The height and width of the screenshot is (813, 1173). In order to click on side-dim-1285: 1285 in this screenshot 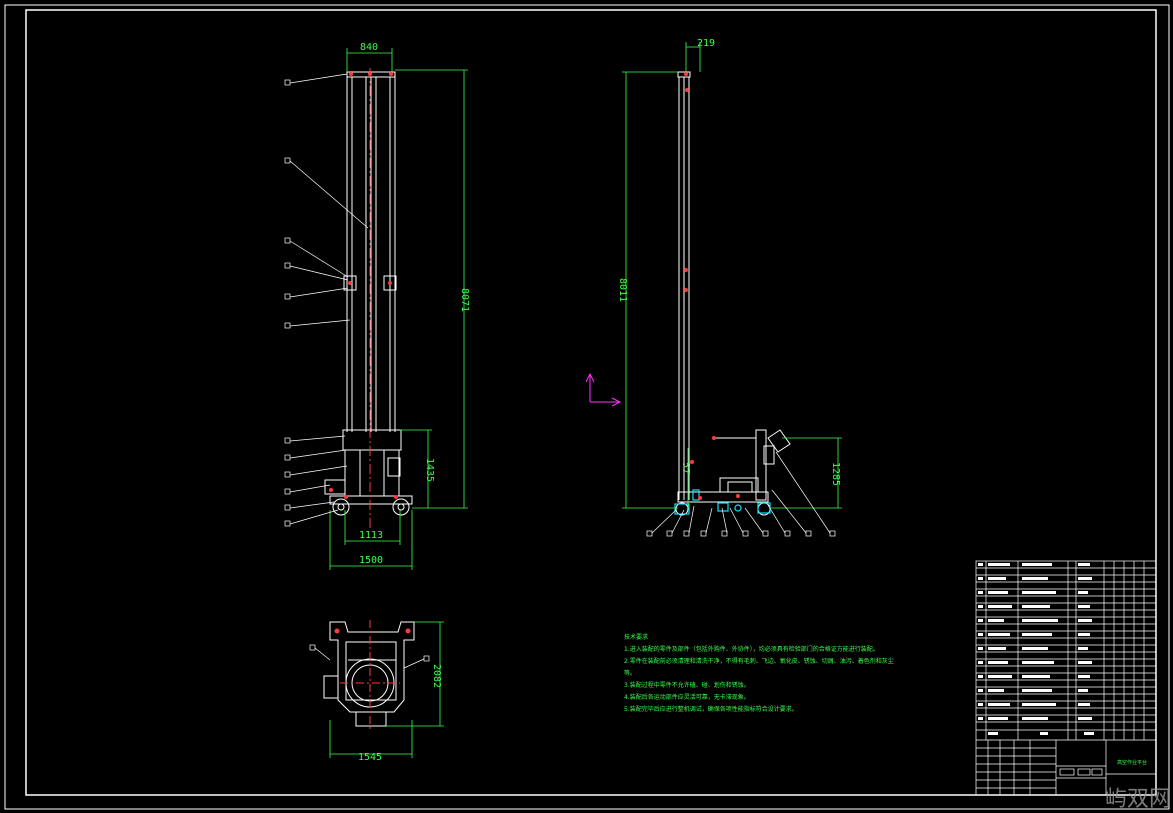, I will do `click(835, 474)`.